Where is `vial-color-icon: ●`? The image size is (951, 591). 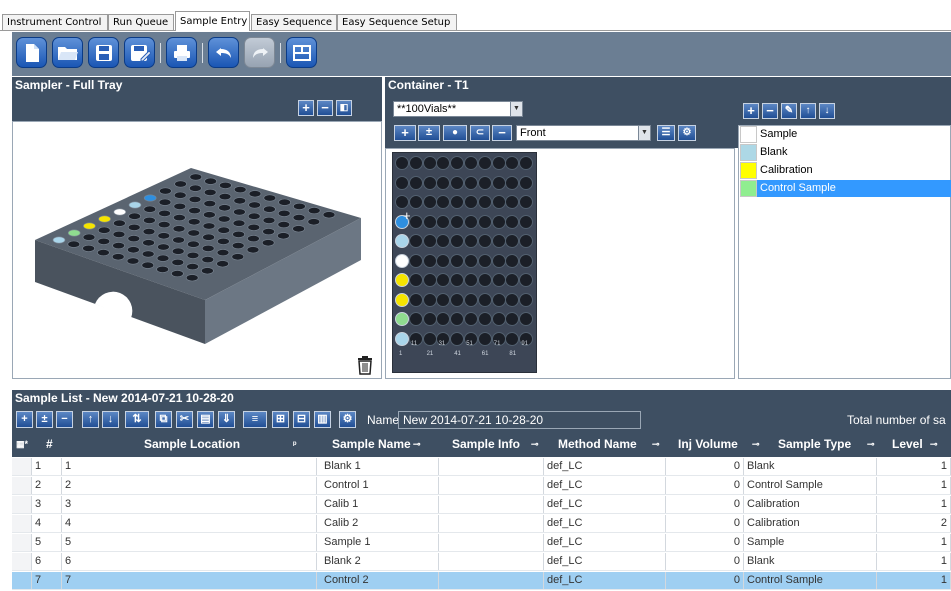 vial-color-icon: ● is located at coordinates (455, 133).